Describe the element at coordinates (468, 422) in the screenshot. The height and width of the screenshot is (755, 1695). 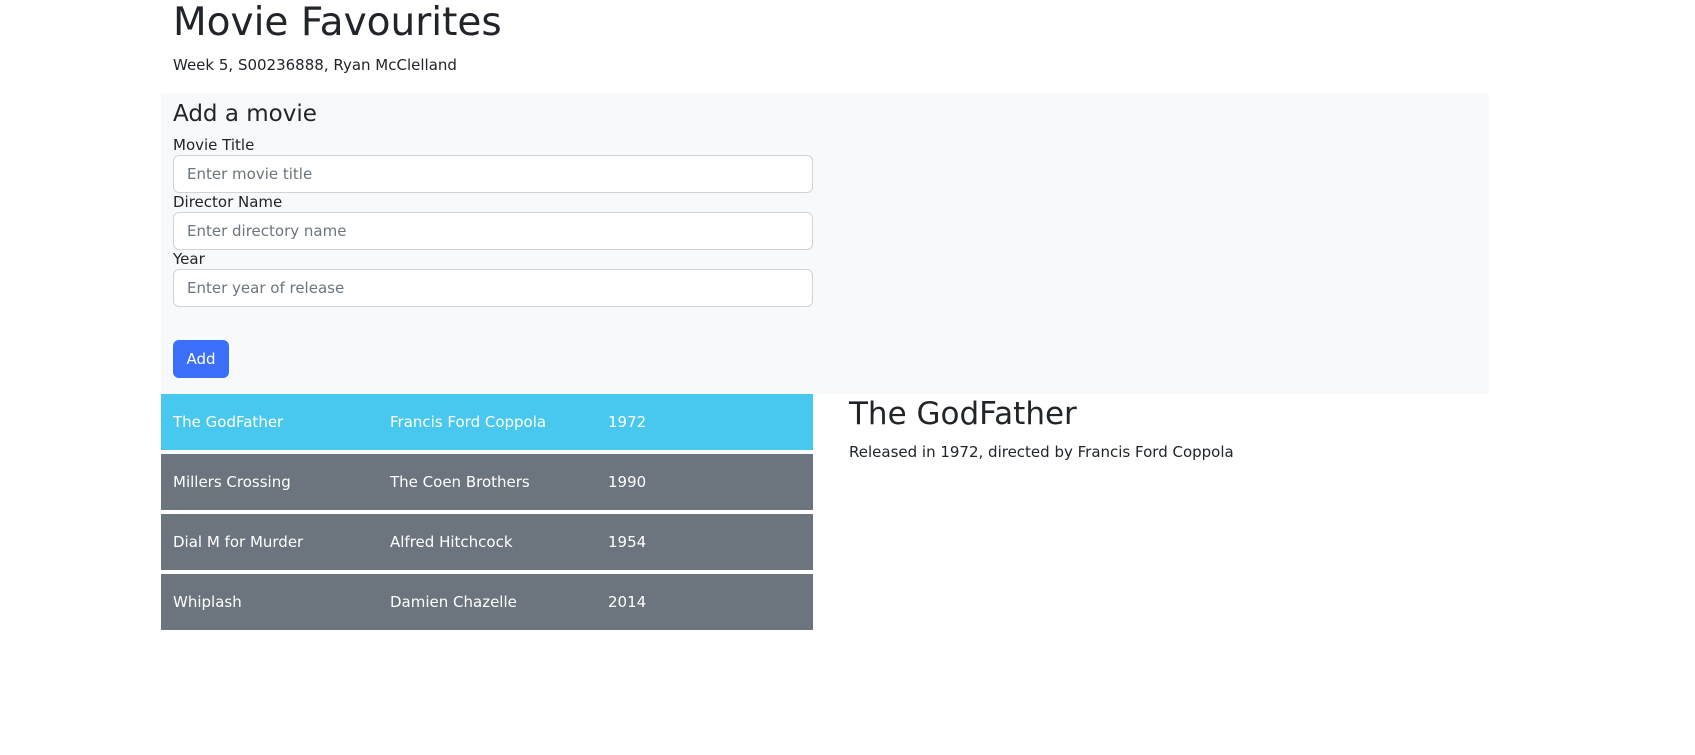
I see `movie-item-director: Francis Ford Coppola` at that location.